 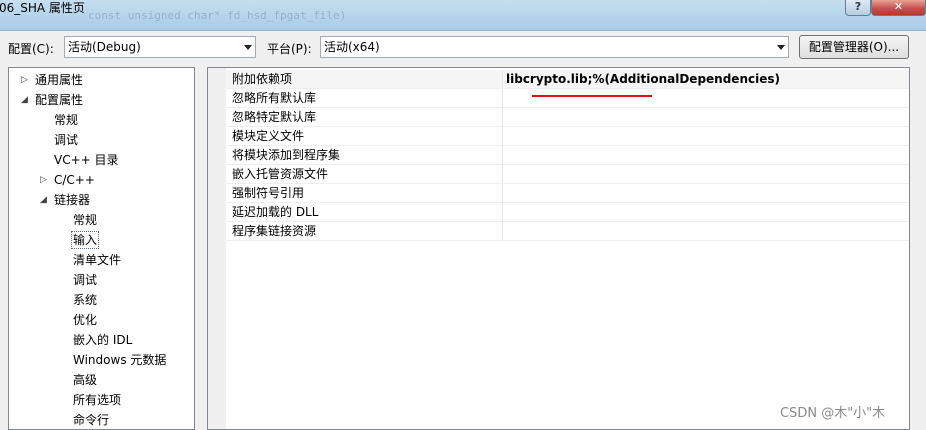 I want to click on tree-item-linker: 链接器, so click(x=72, y=200).